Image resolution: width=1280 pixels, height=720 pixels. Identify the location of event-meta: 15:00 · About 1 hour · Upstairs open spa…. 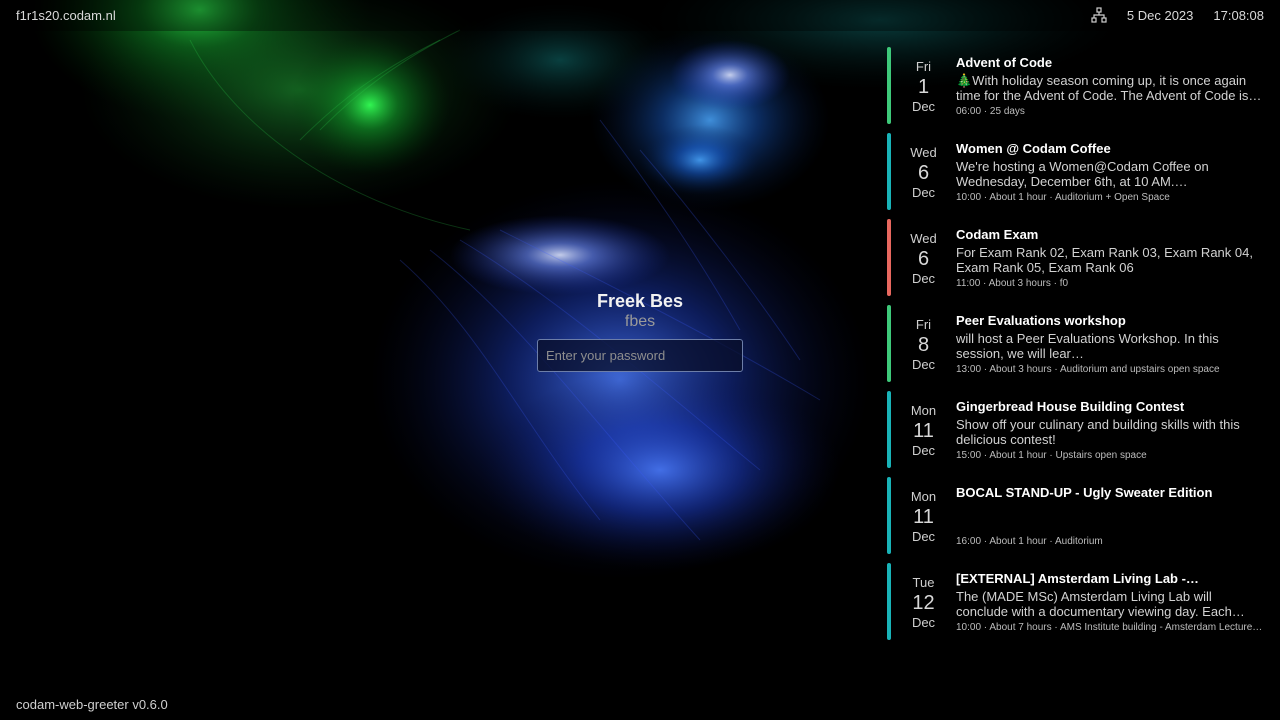
(1051, 455).